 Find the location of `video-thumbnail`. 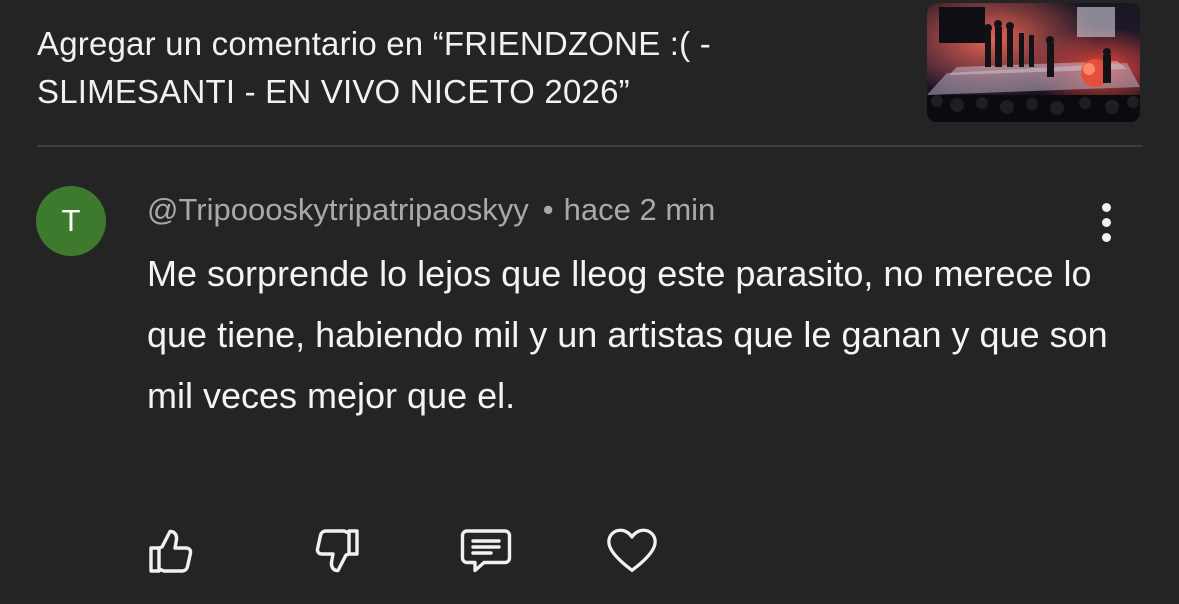

video-thumbnail is located at coordinates (1033, 62).